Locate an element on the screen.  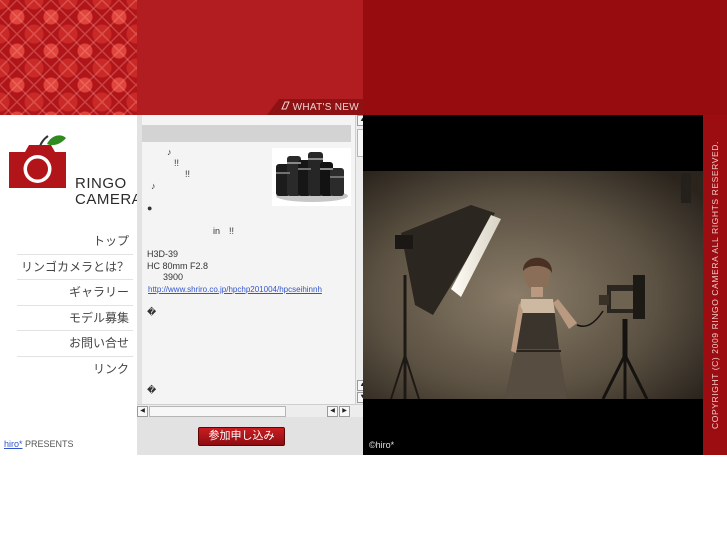
menu-item-links: リンク is located at coordinates (75, 370).